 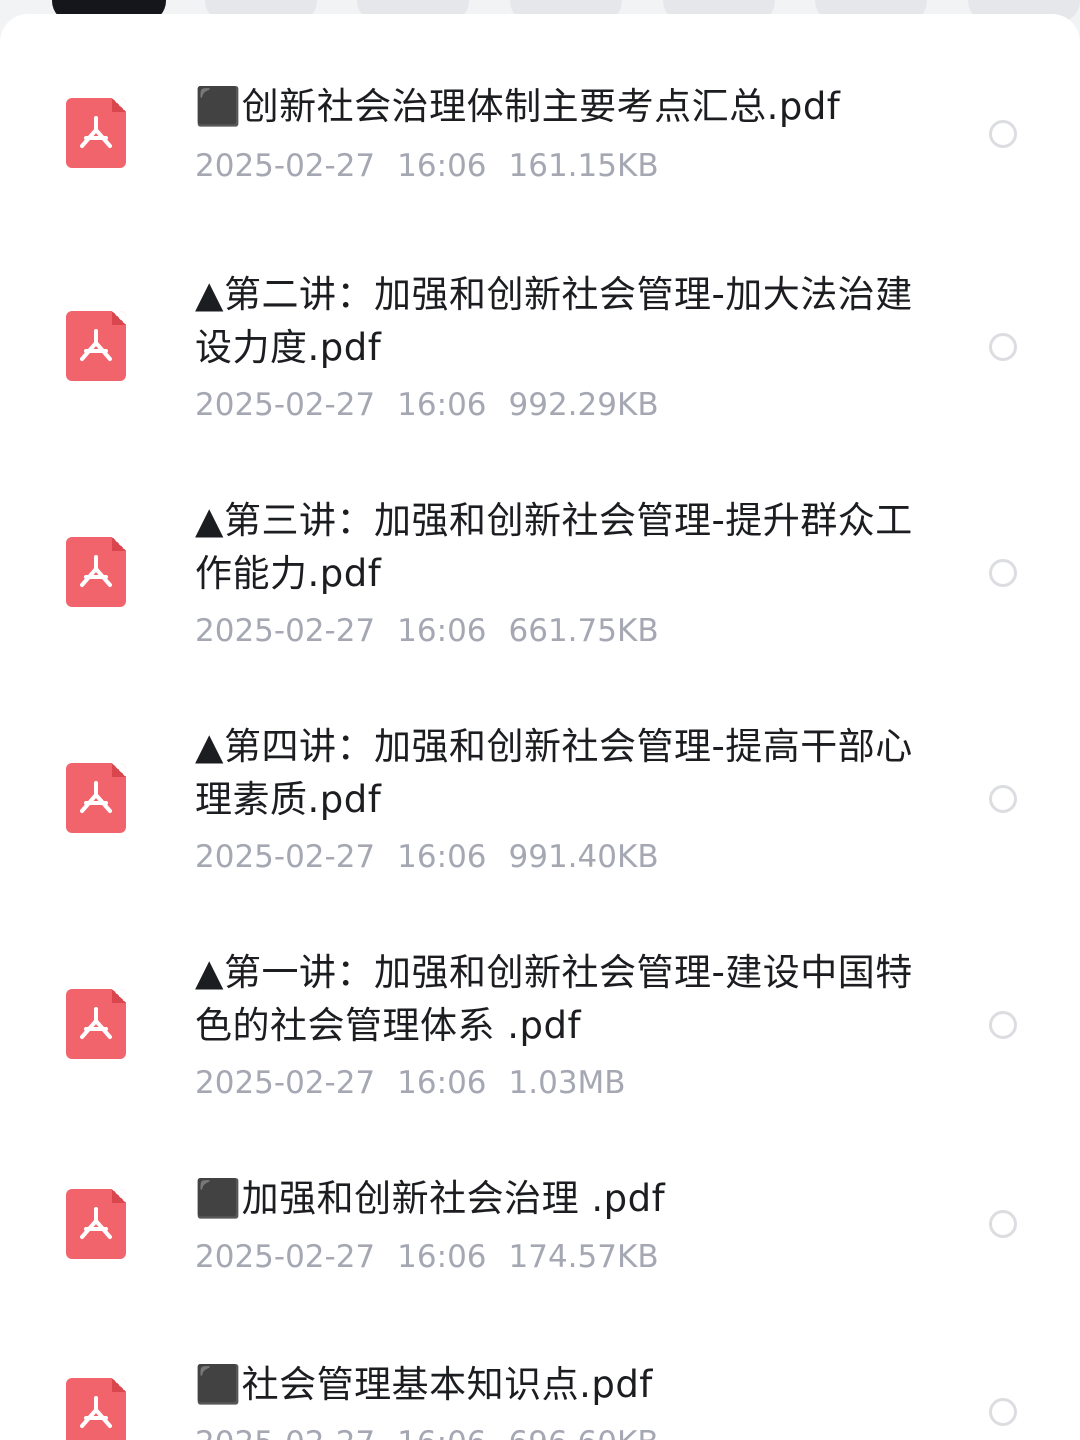 What do you see at coordinates (518, 106) in the screenshot?
I see `file-name: ⬛创新社会治理体制主要考点汇总.pdf` at bounding box center [518, 106].